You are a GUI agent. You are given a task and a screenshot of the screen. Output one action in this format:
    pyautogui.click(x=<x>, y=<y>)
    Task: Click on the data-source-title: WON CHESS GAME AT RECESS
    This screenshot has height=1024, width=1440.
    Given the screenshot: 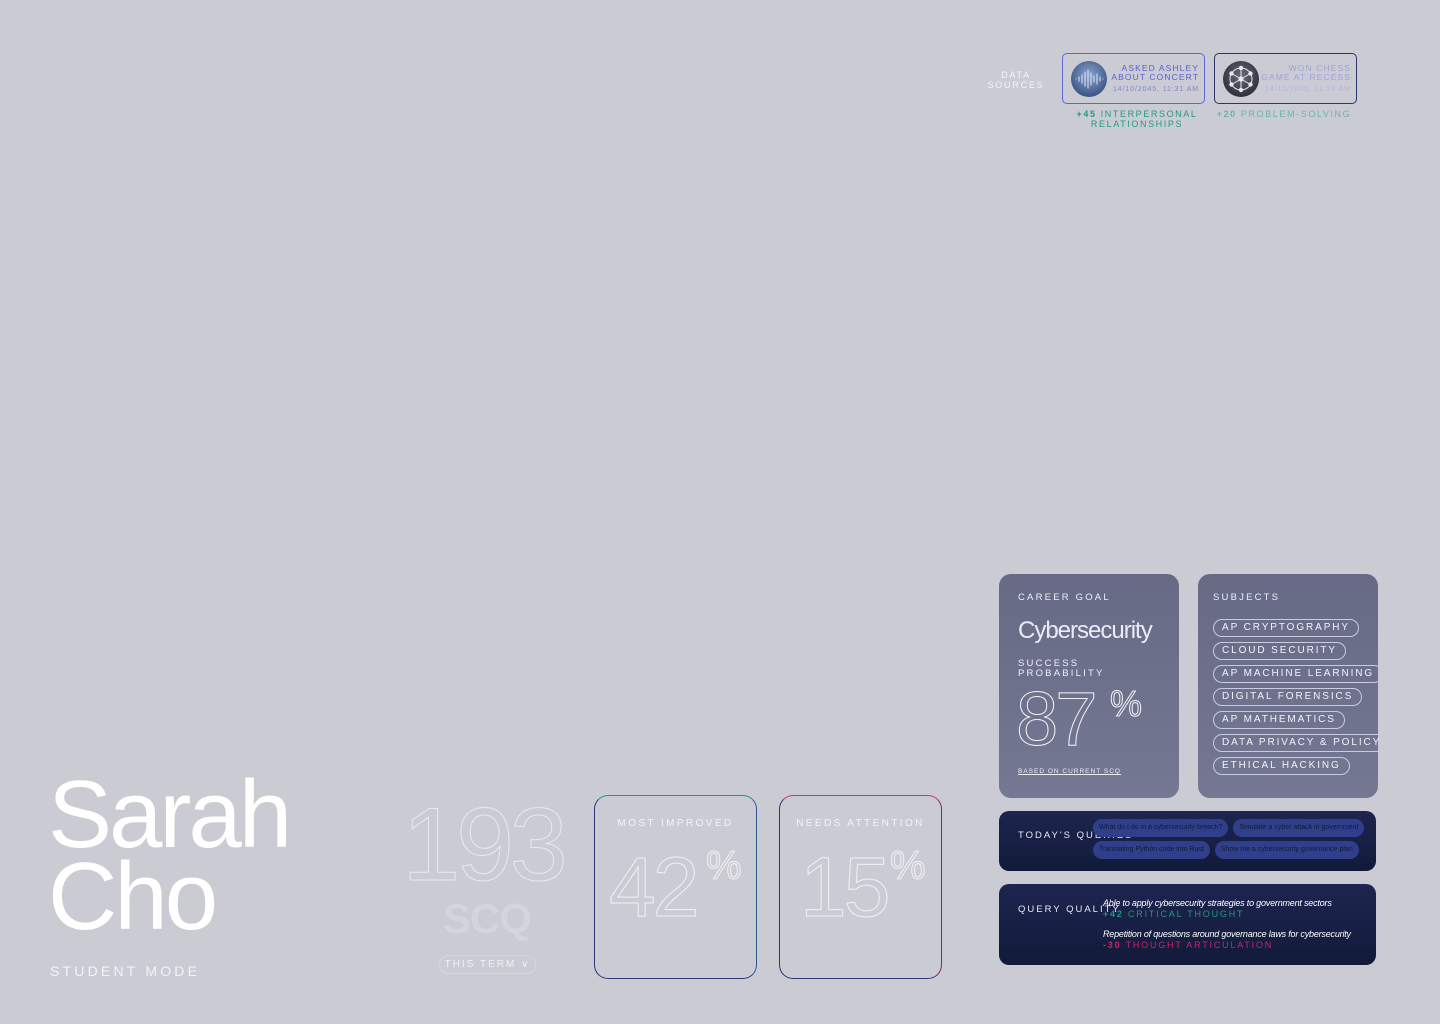 What is the action you would take?
    pyautogui.click(x=1306, y=72)
    